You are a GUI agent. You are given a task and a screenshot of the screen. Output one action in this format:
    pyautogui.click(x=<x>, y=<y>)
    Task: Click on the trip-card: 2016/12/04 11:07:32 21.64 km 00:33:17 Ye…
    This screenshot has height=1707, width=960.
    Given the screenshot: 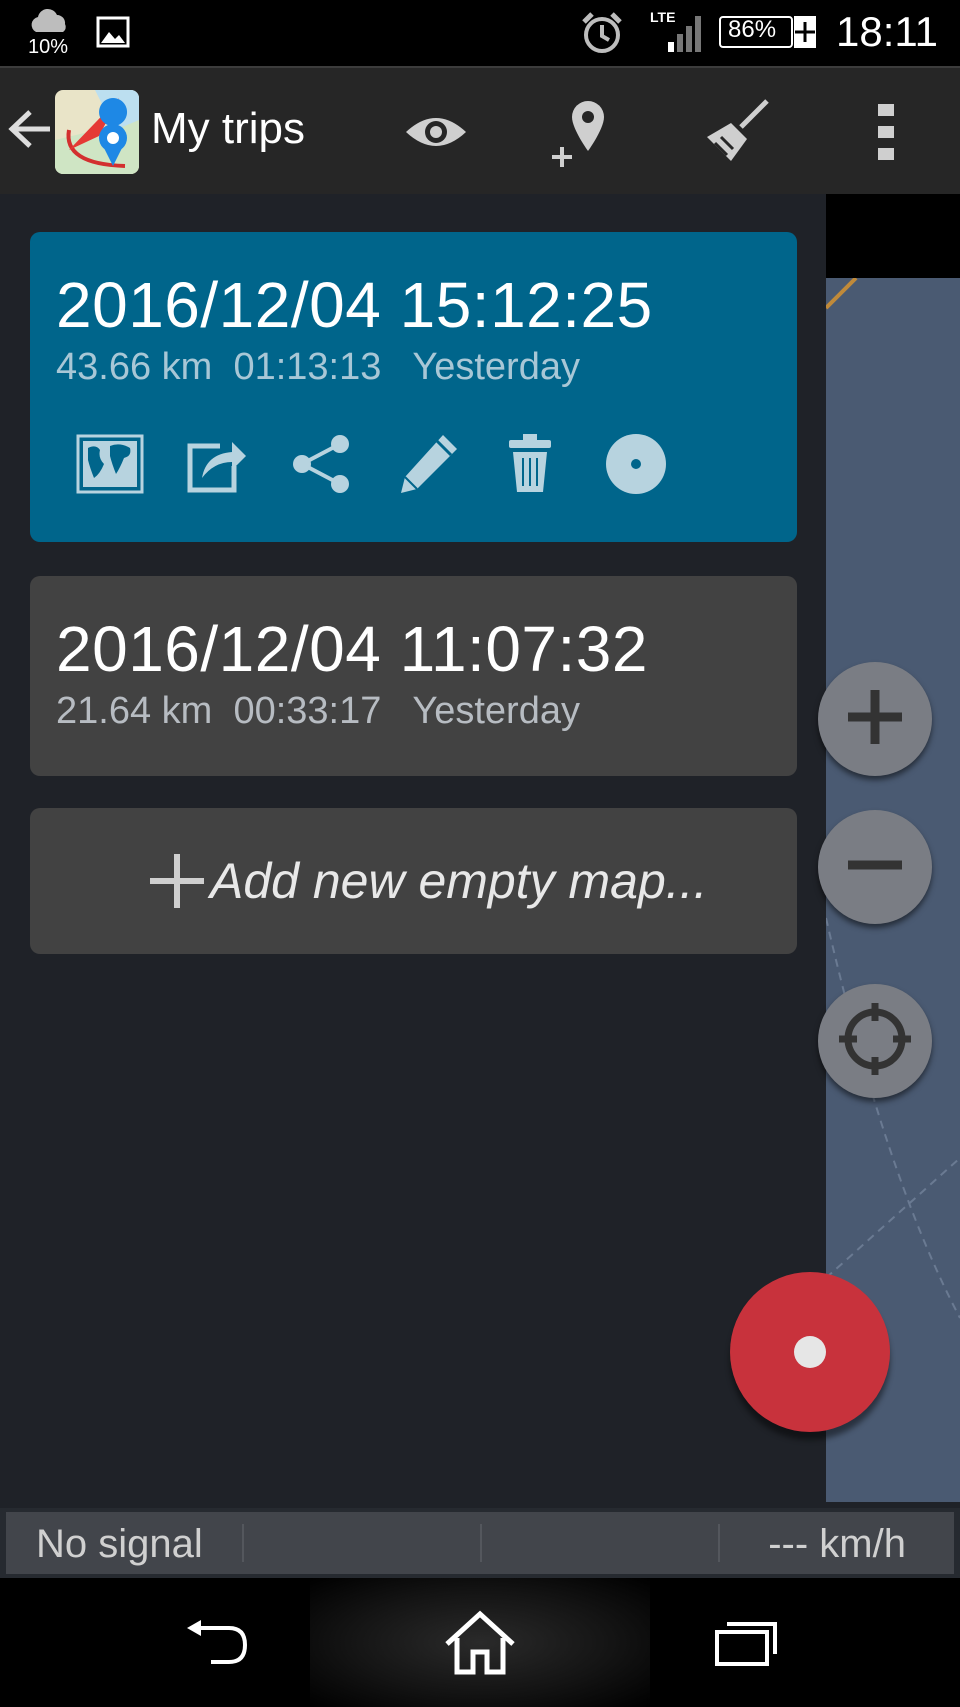 What is the action you would take?
    pyautogui.click(x=413, y=676)
    